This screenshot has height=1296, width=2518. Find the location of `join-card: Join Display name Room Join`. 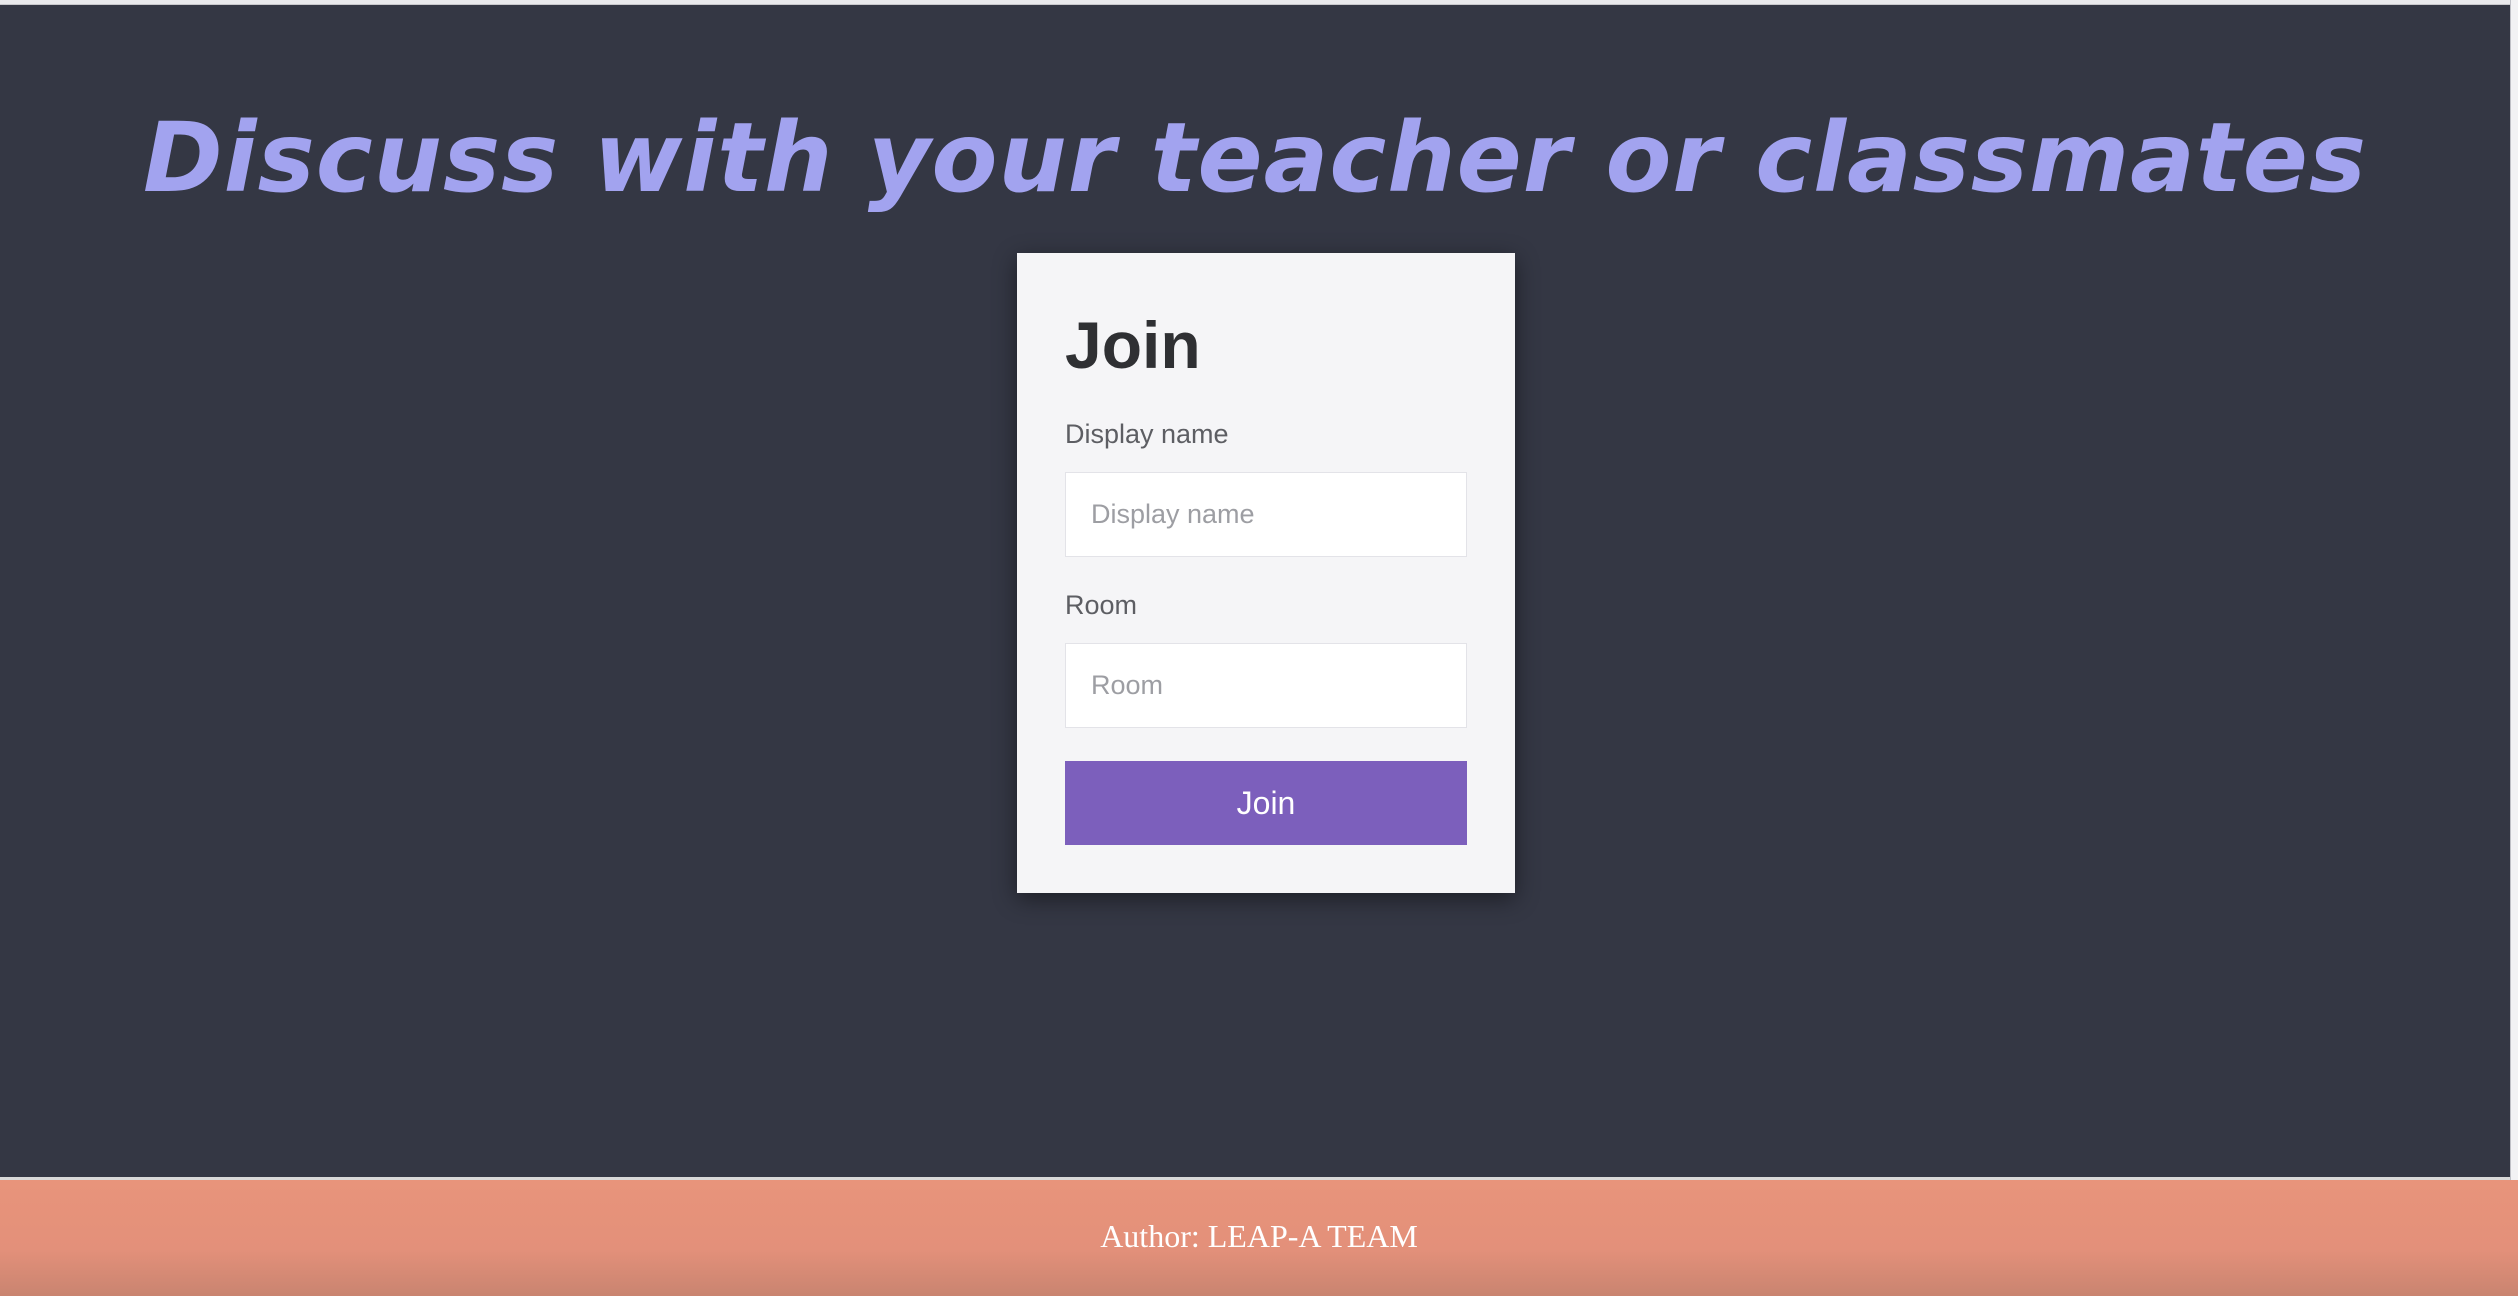

join-card: Join Display name Room Join is located at coordinates (1266, 573).